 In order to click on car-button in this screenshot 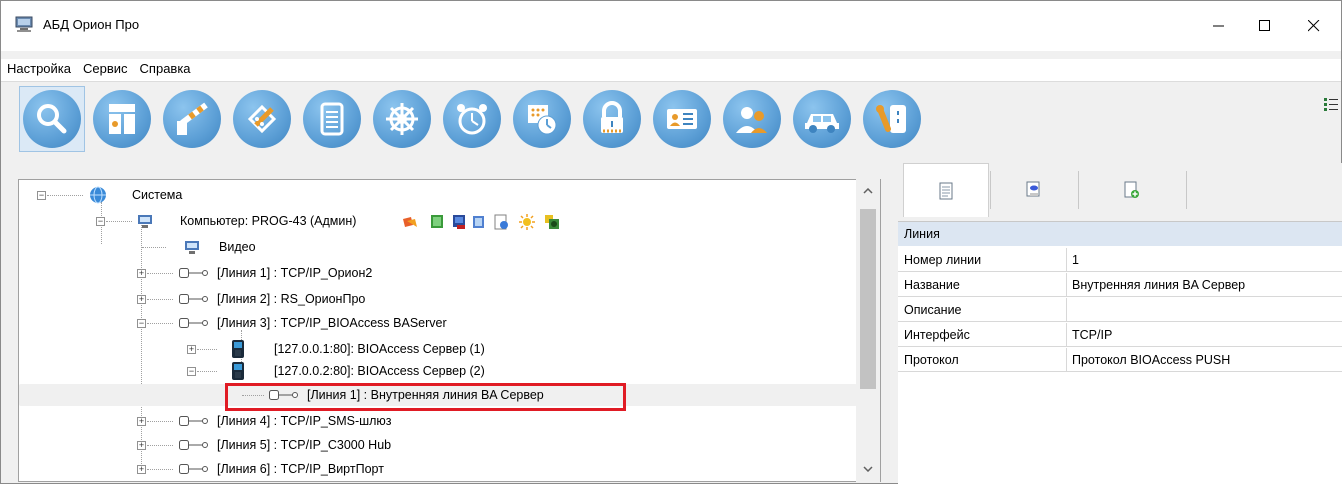, I will do `click(822, 119)`.